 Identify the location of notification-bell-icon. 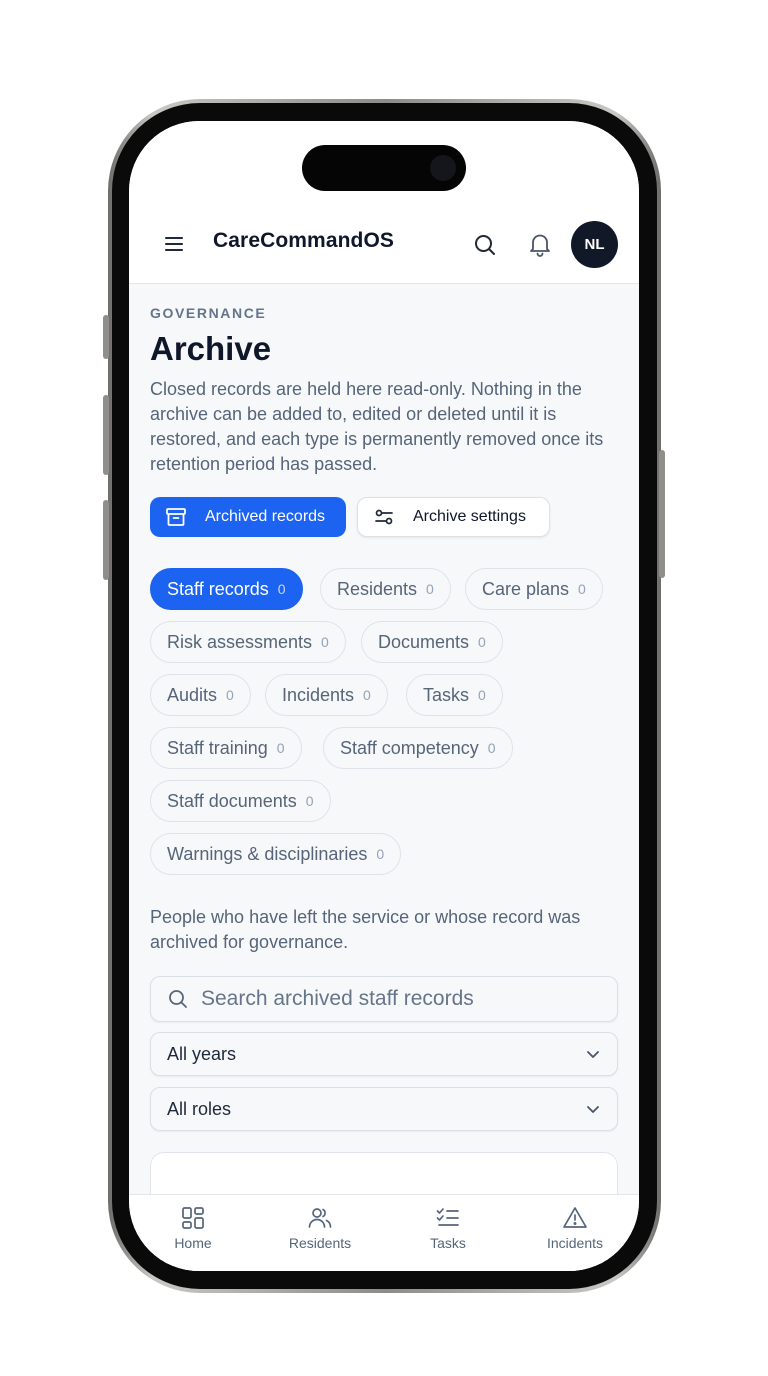
(540, 244).